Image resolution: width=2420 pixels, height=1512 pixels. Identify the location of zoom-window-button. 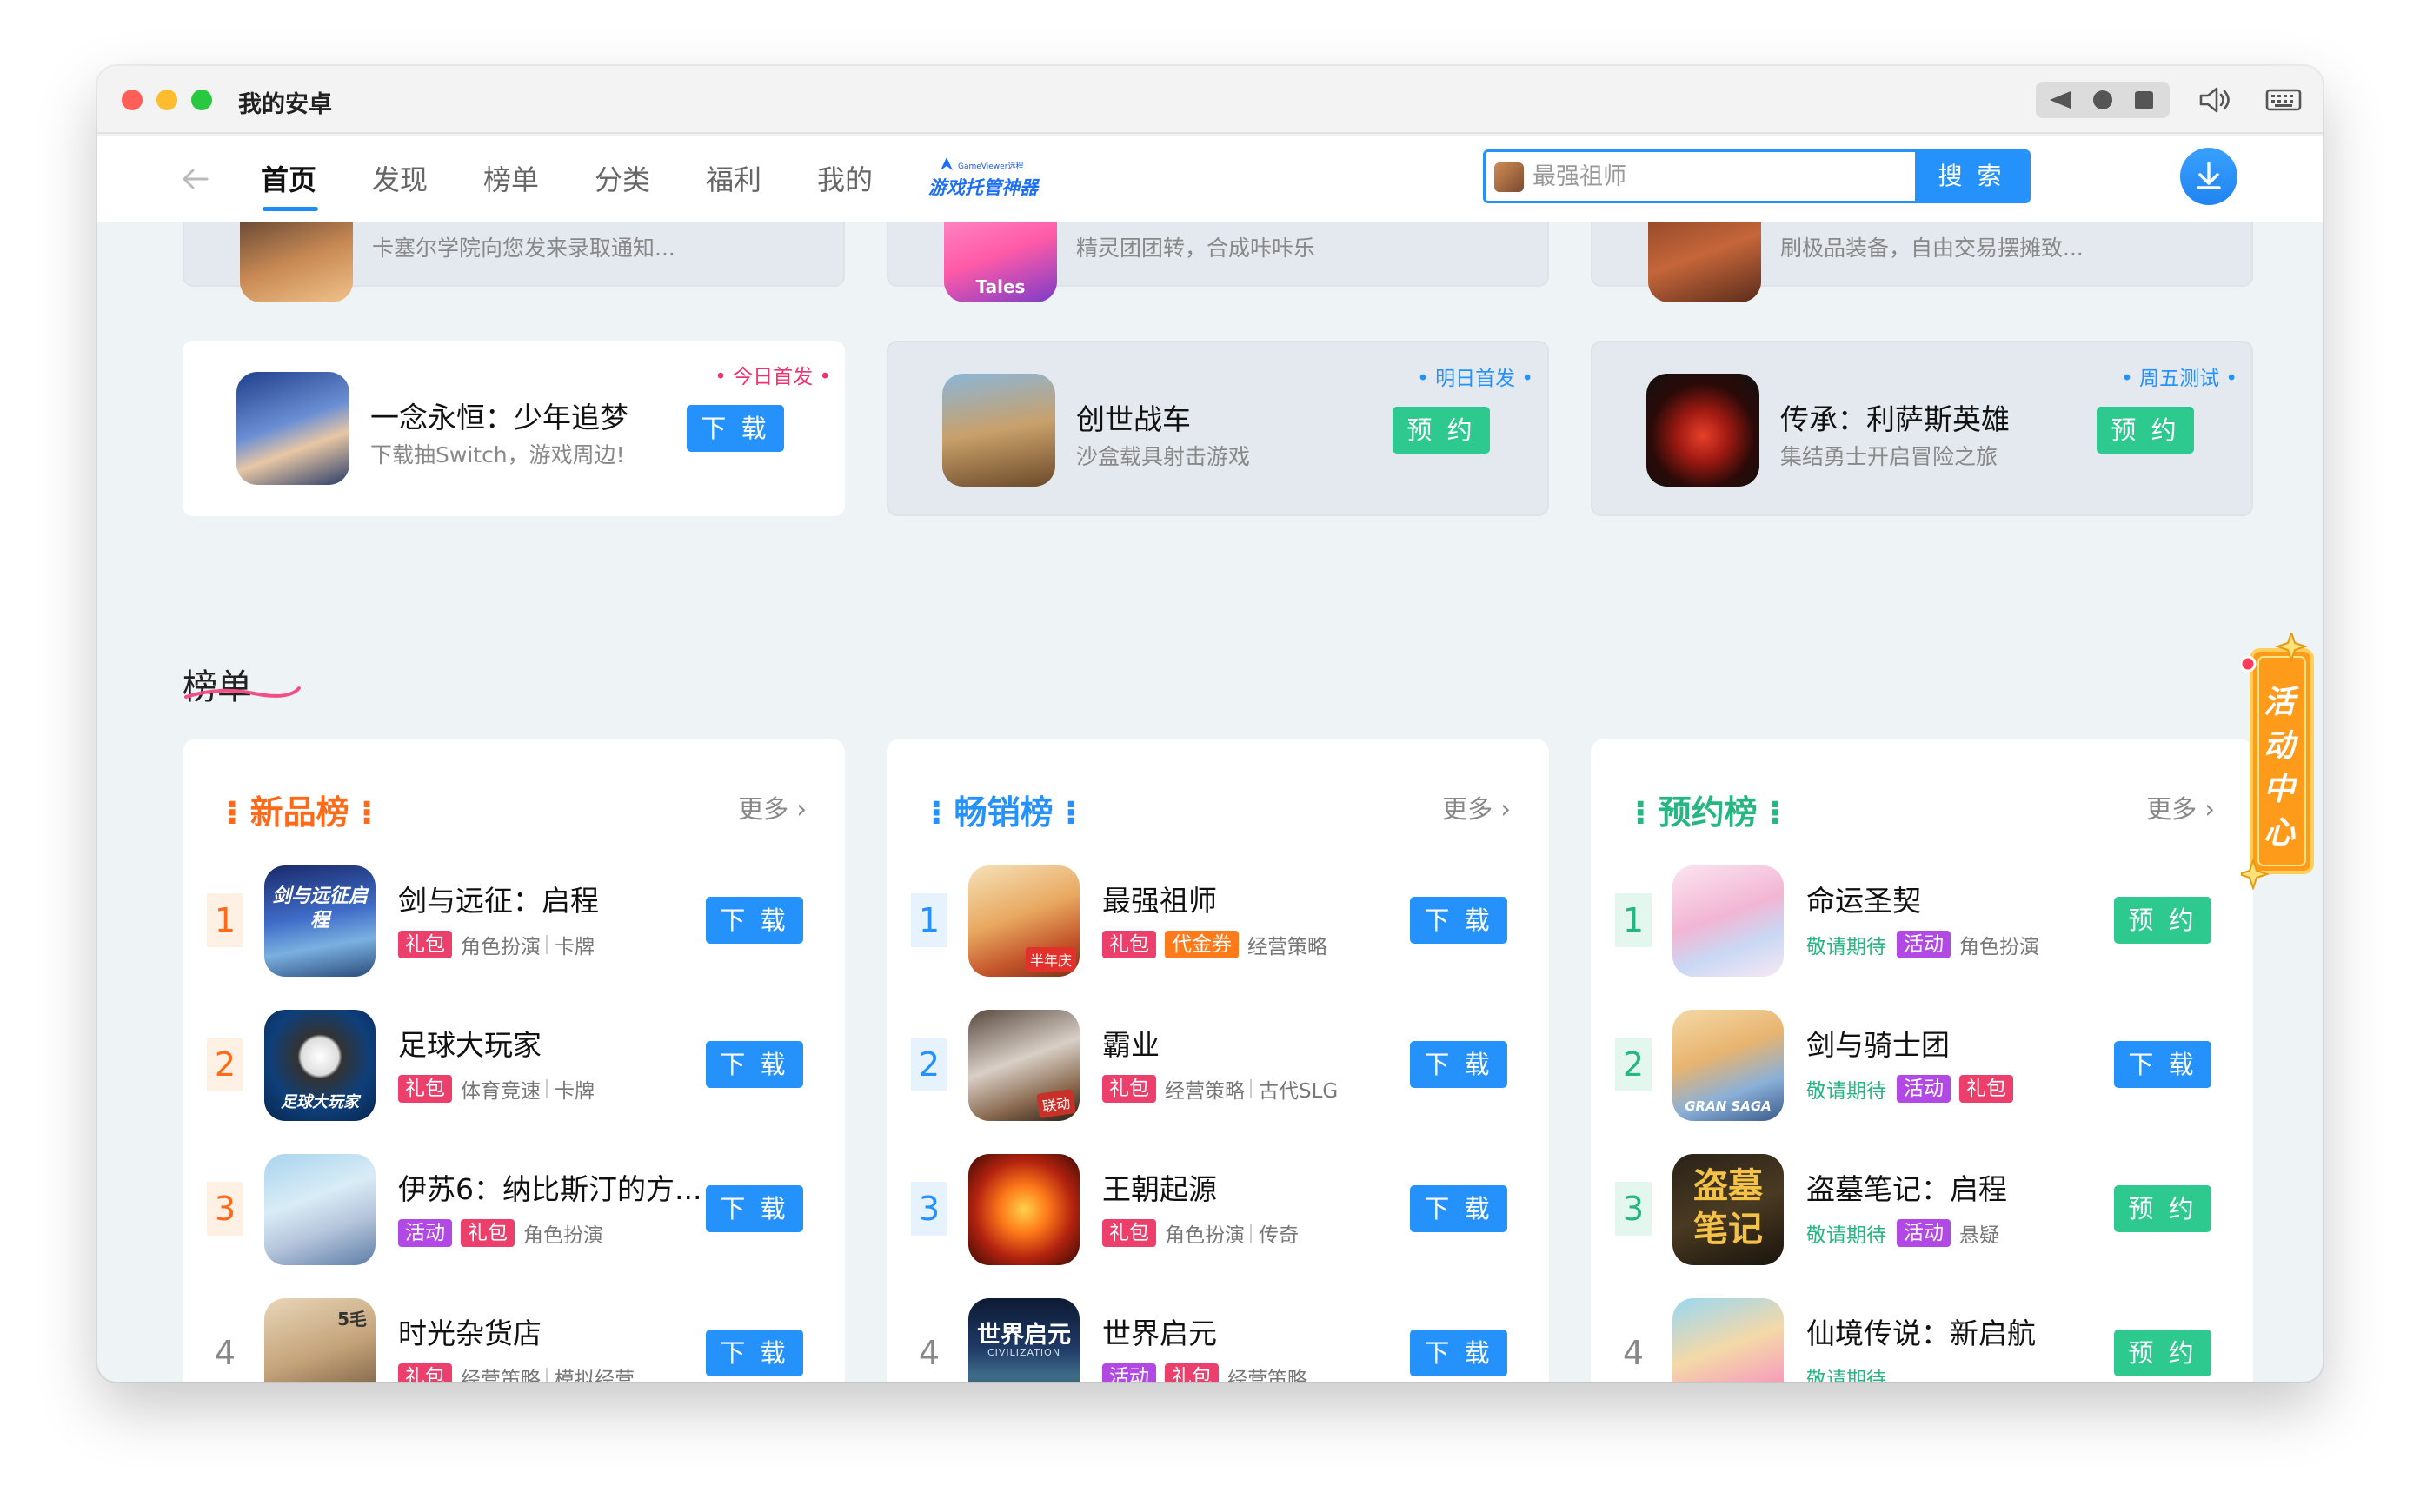
(201, 100).